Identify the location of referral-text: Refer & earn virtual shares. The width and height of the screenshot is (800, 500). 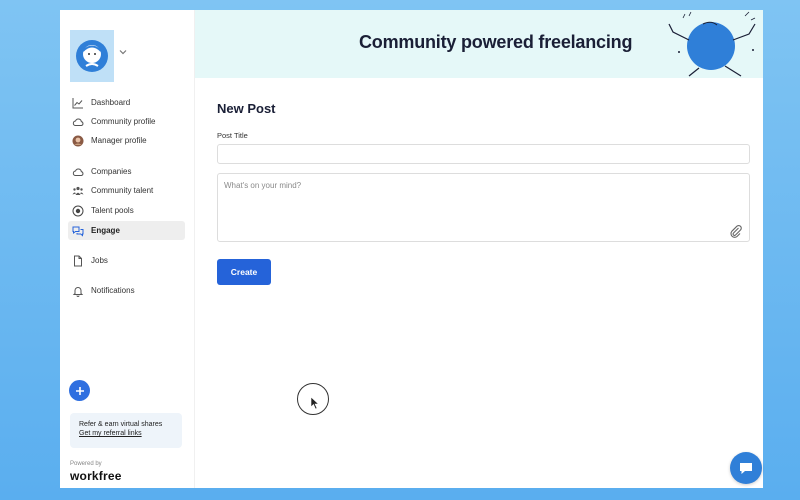
(121, 424).